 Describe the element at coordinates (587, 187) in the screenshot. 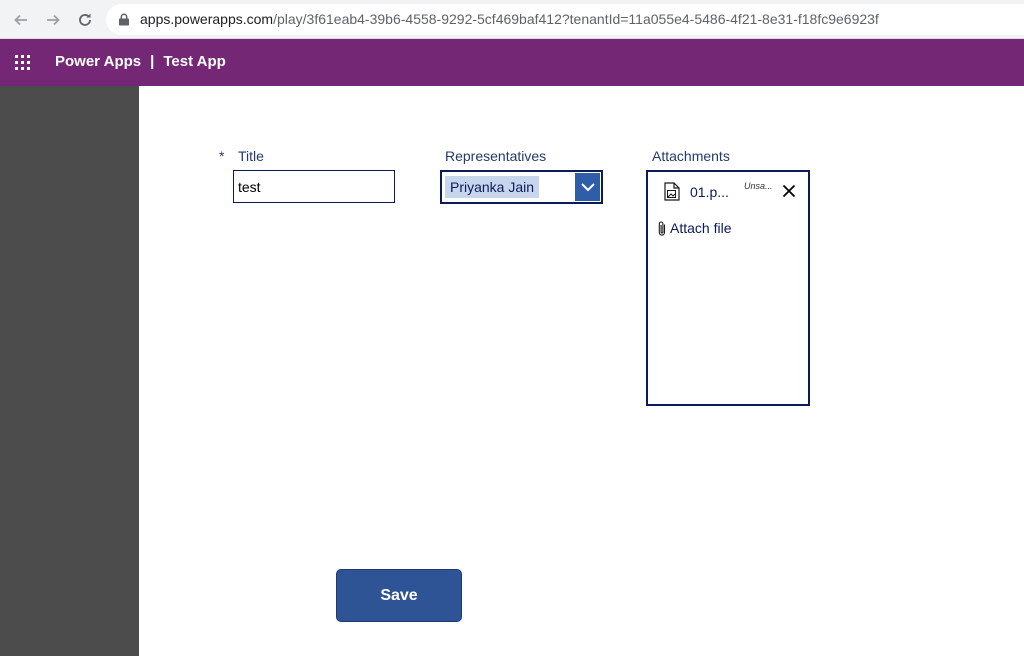

I see `chevron-down-icon` at that location.